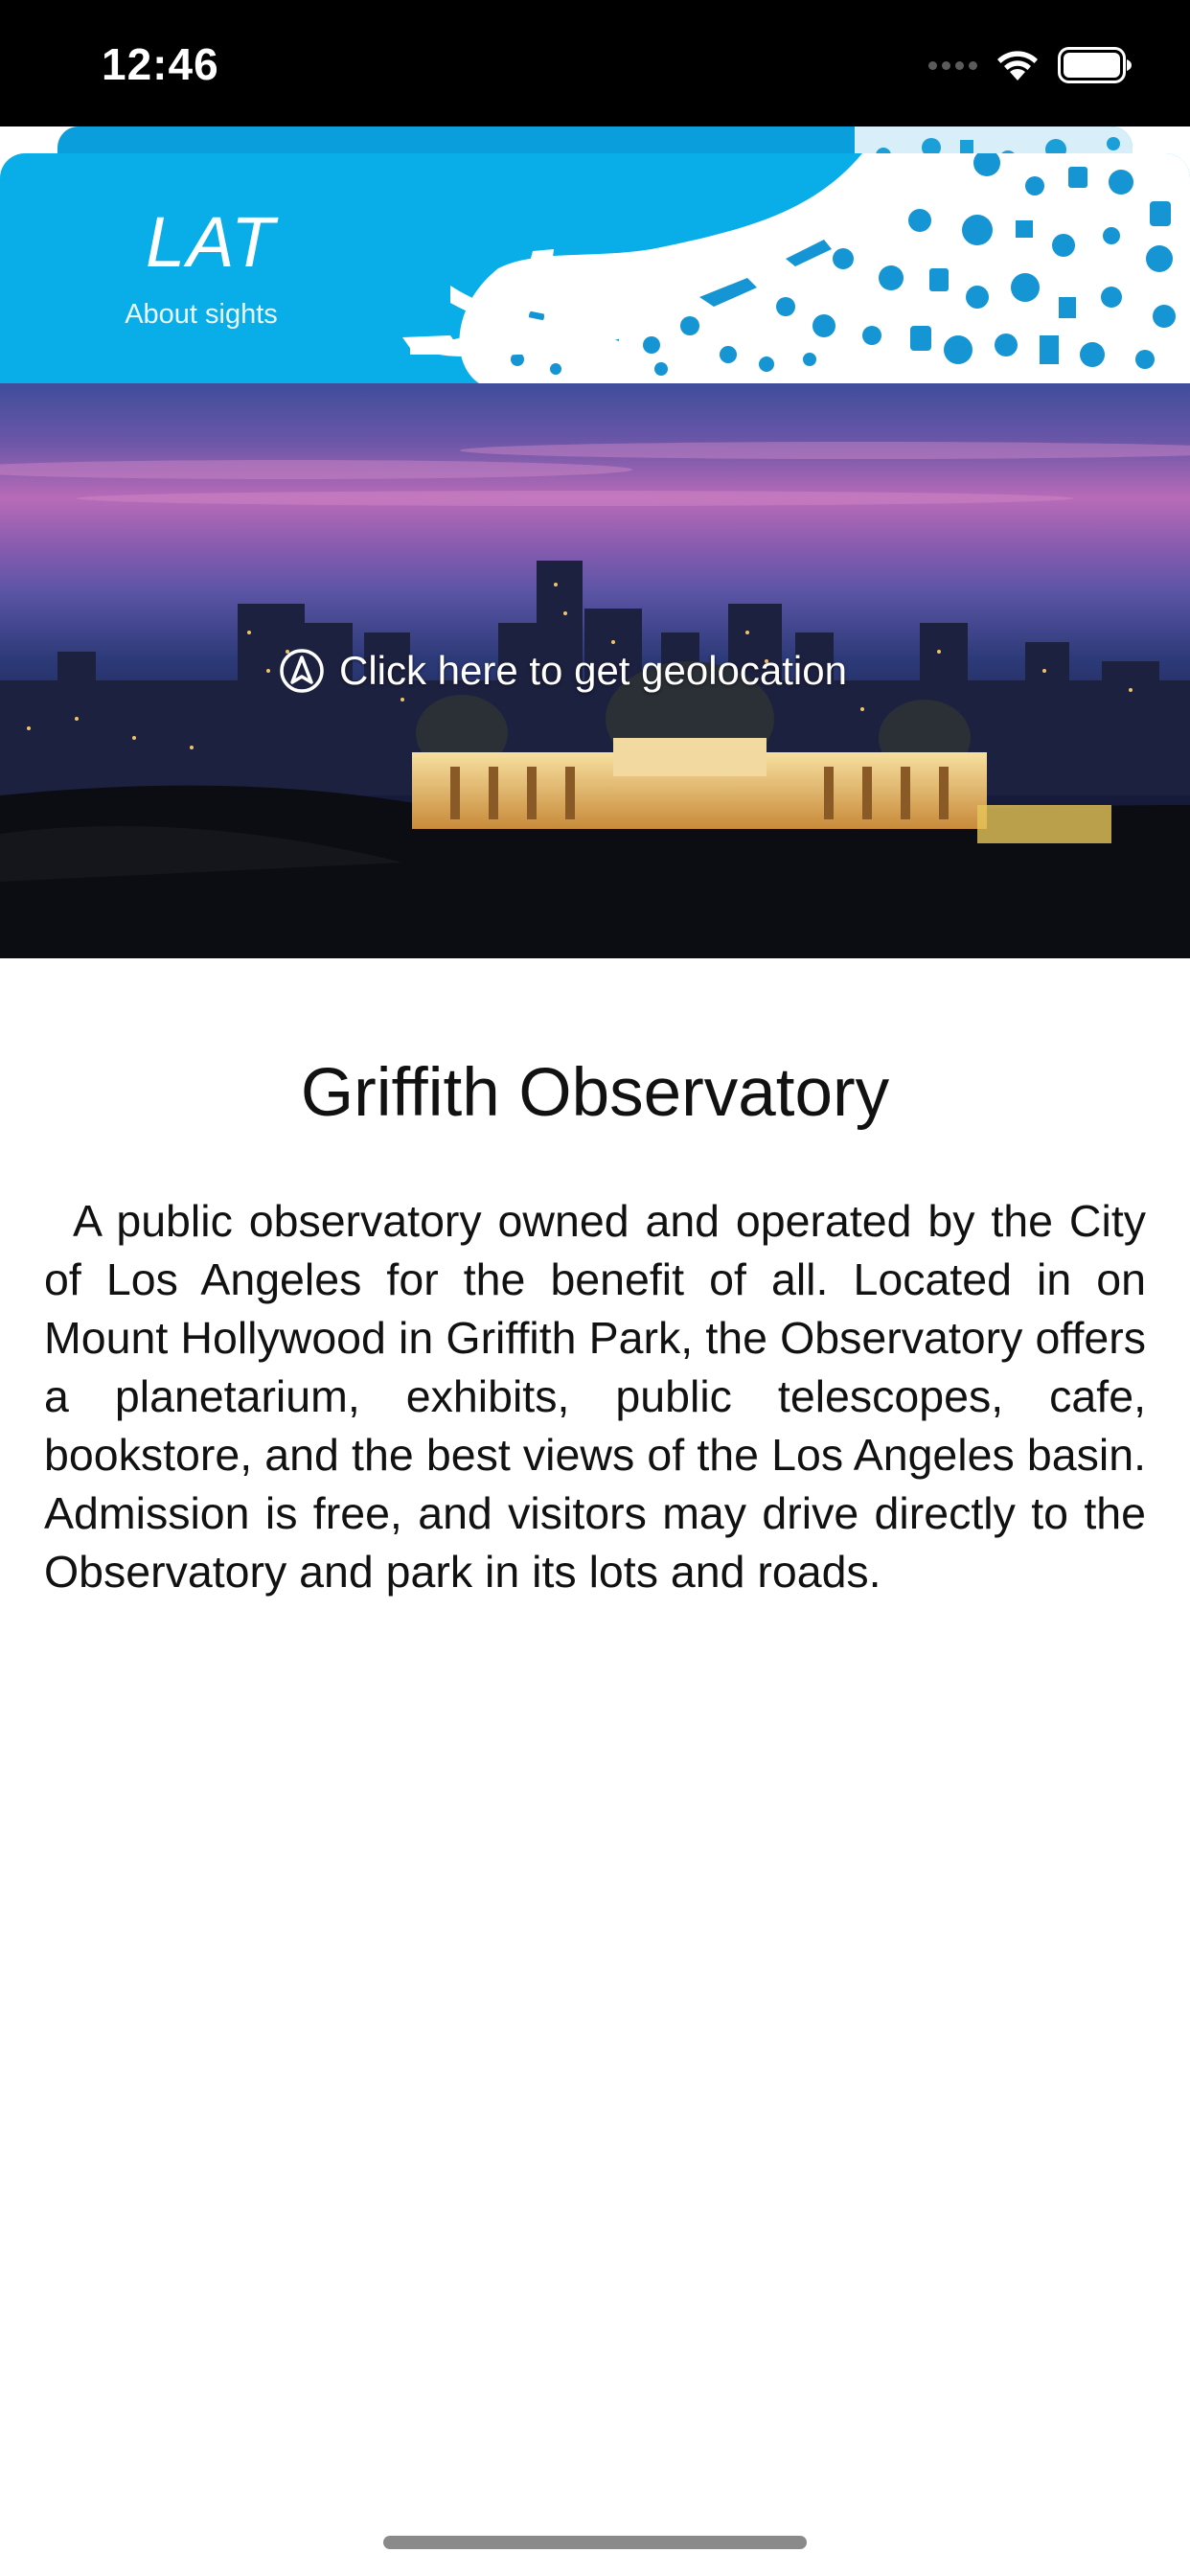 The image size is (1190, 2576). What do you see at coordinates (202, 314) in the screenshot?
I see `app-subtitle: About sights` at bounding box center [202, 314].